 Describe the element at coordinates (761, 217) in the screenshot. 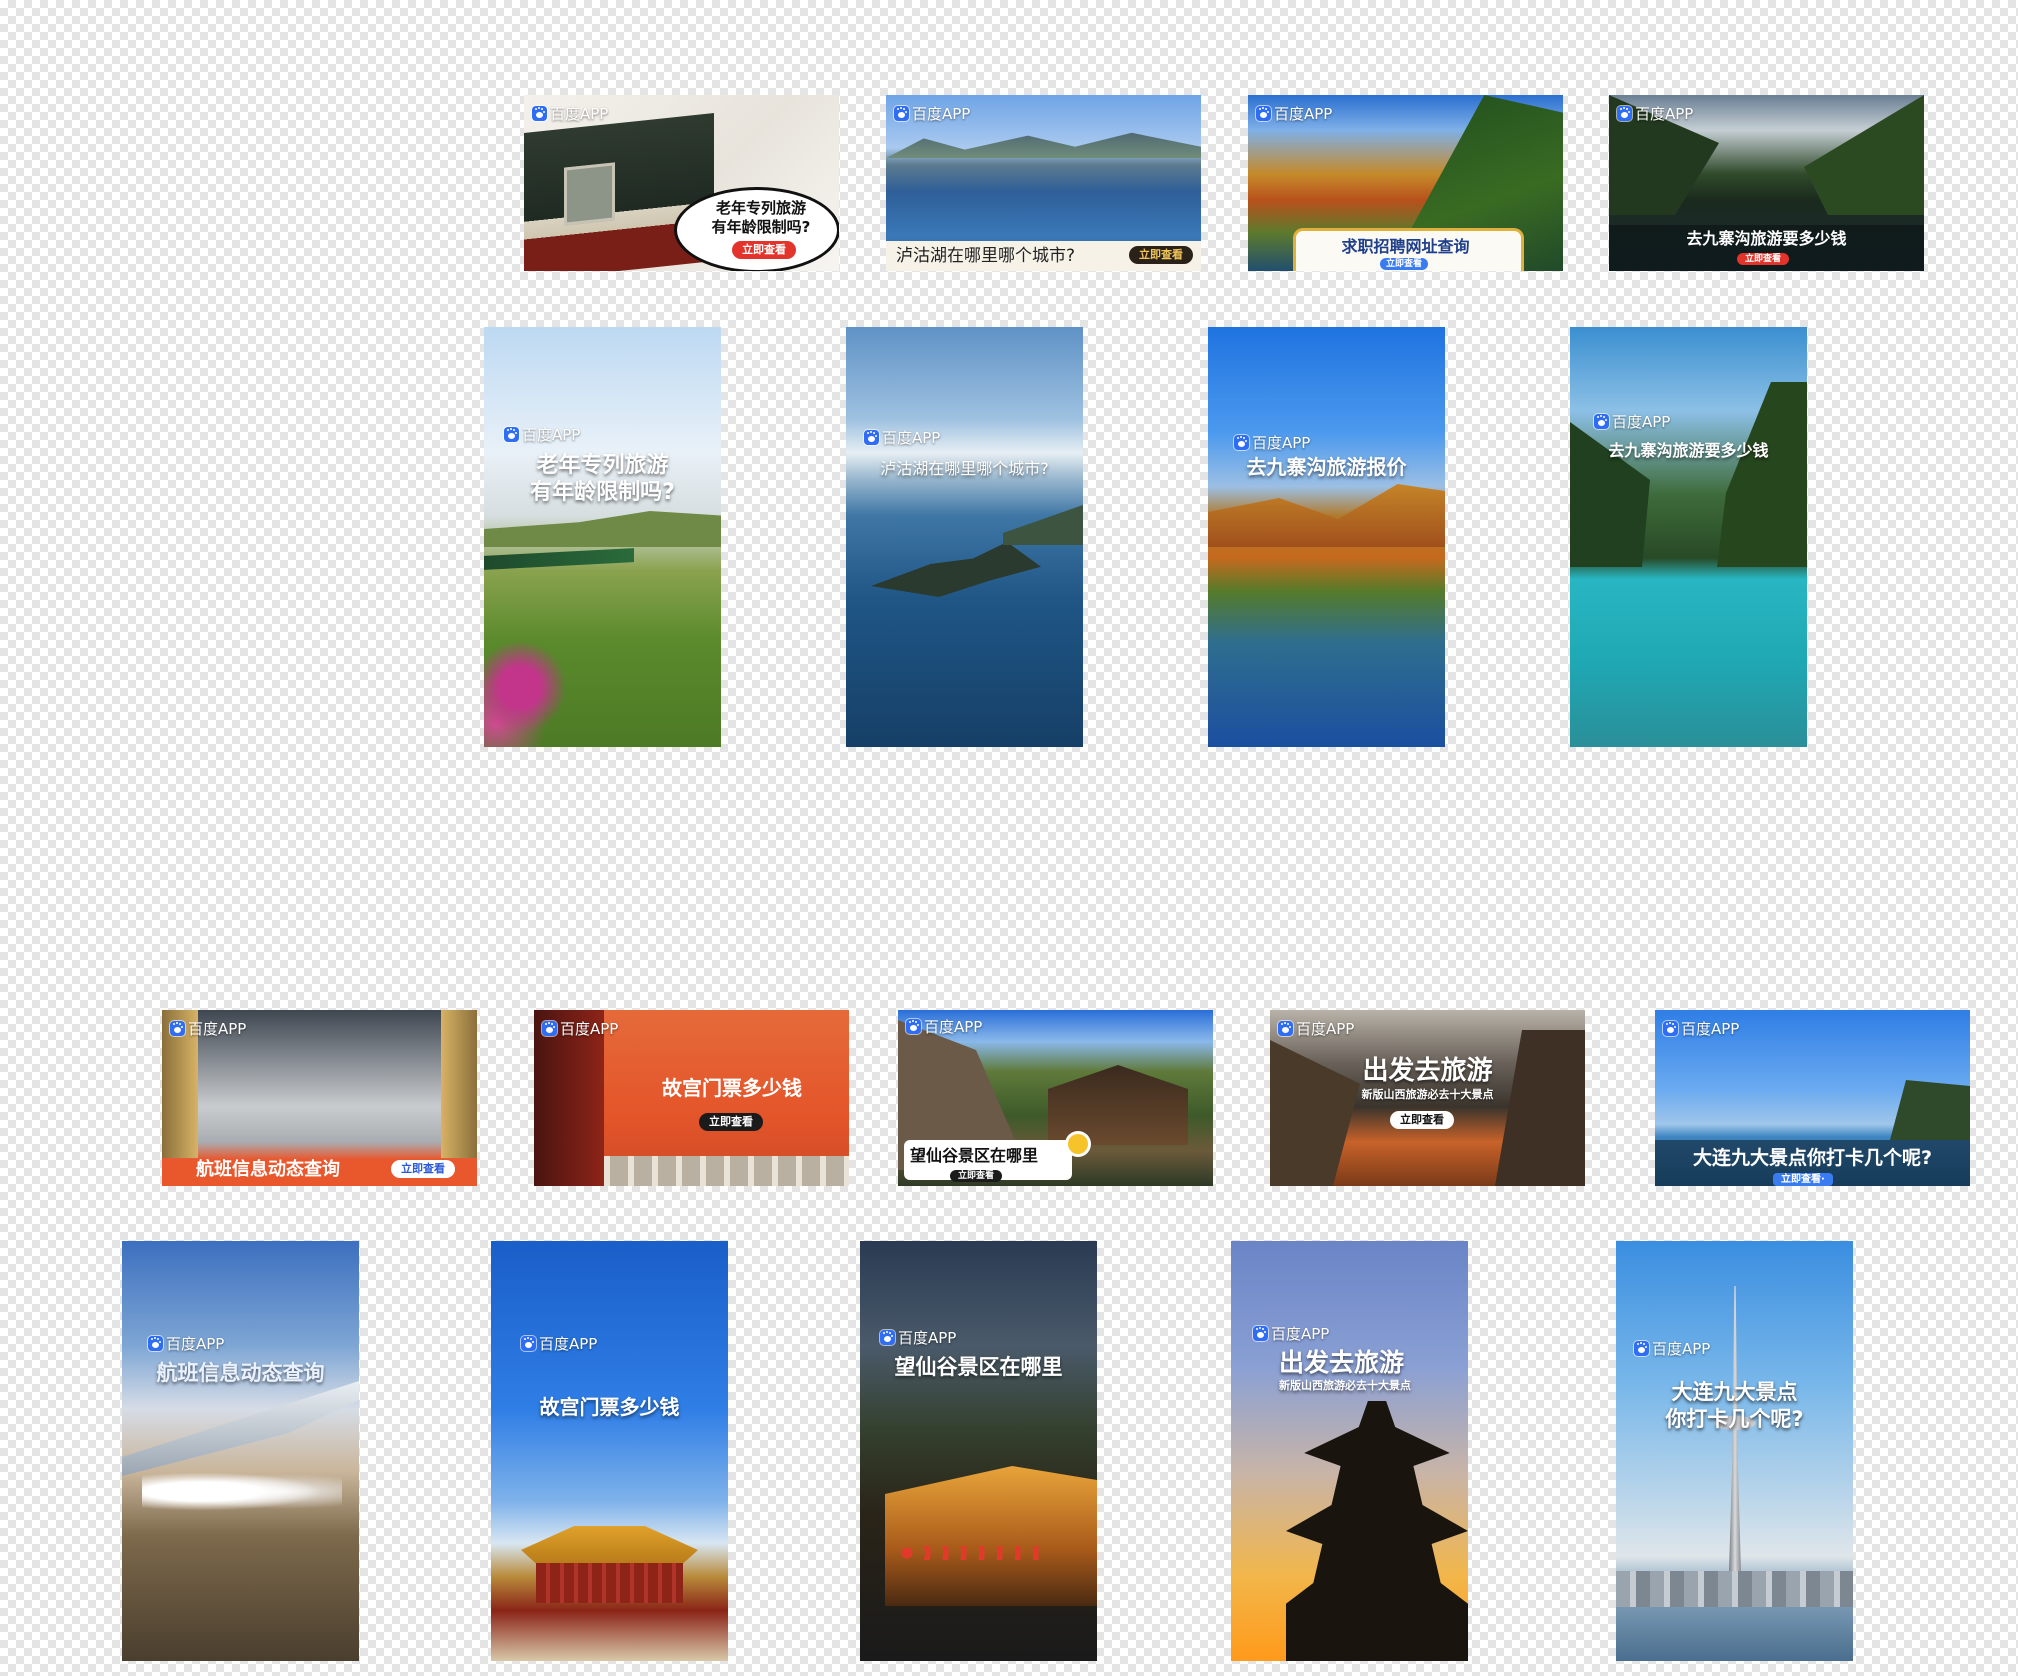

I see `banner-title: 老年专列旅游 有年龄限制吗?` at that location.